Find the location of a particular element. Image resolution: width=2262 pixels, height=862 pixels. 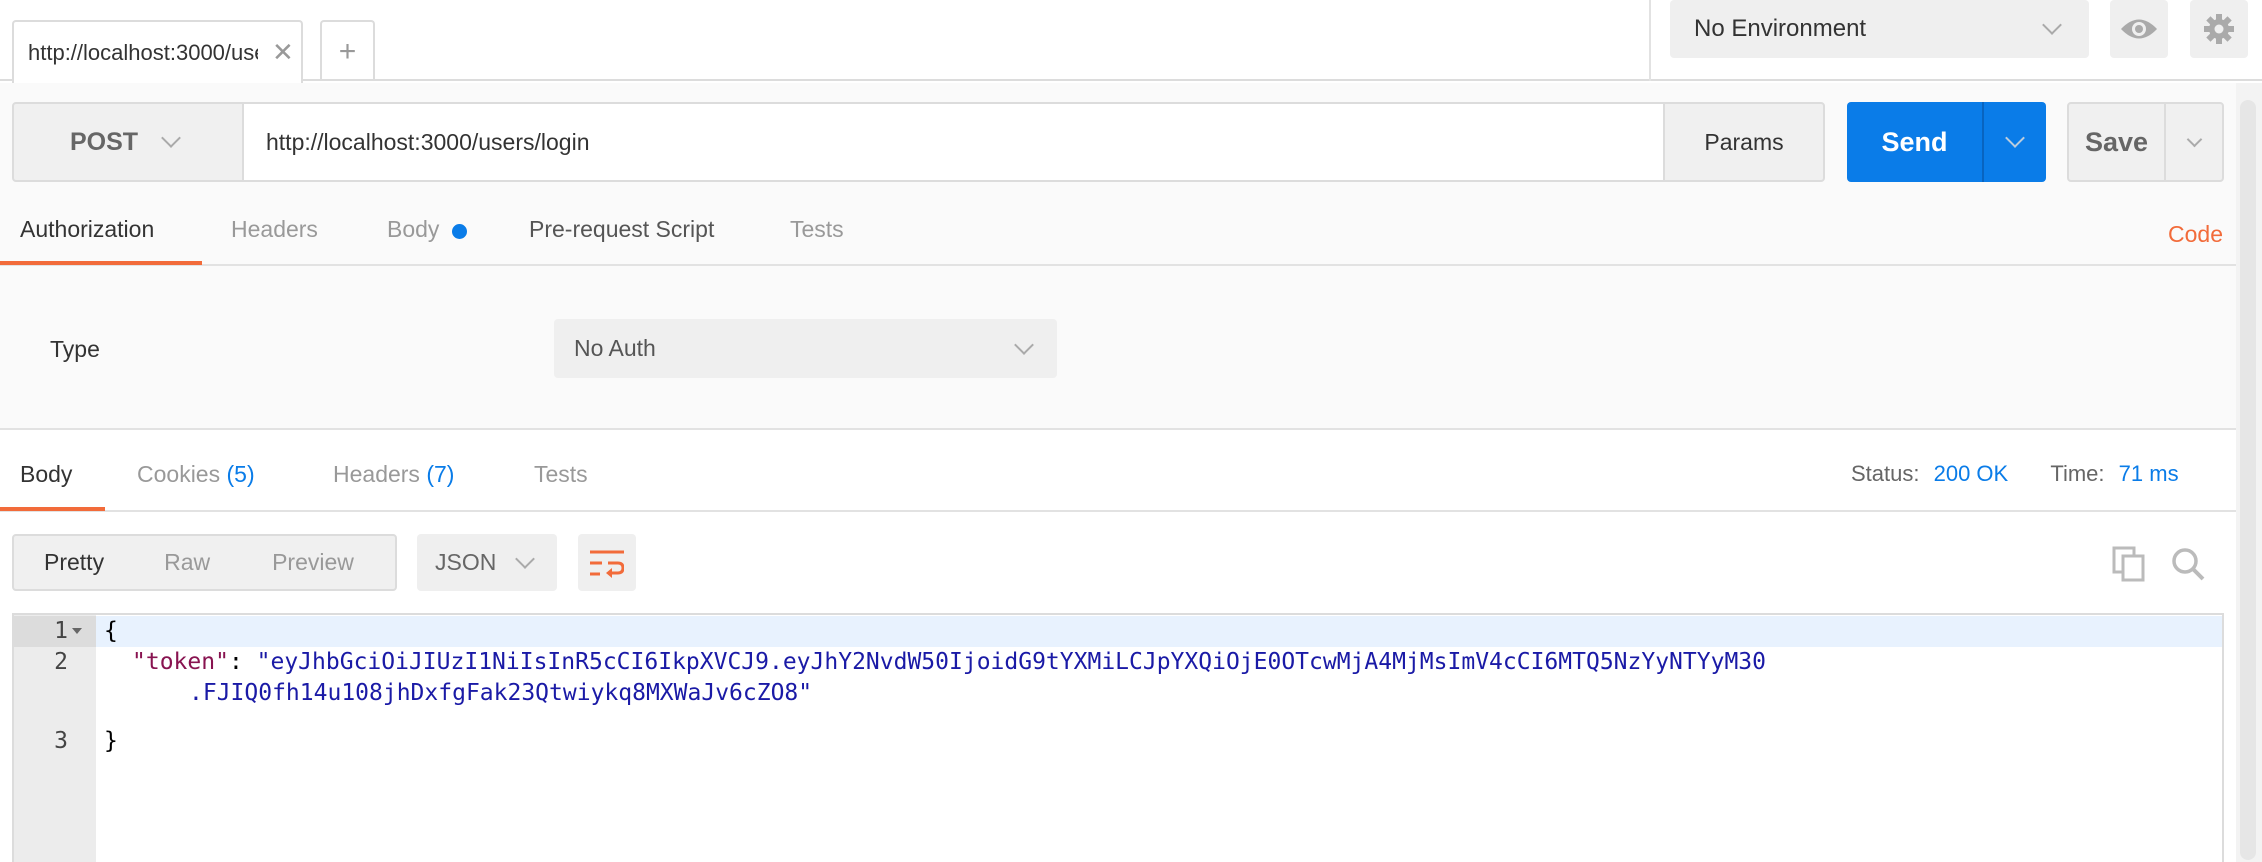

scrollbar-thumb is located at coordinates (2248, 480).